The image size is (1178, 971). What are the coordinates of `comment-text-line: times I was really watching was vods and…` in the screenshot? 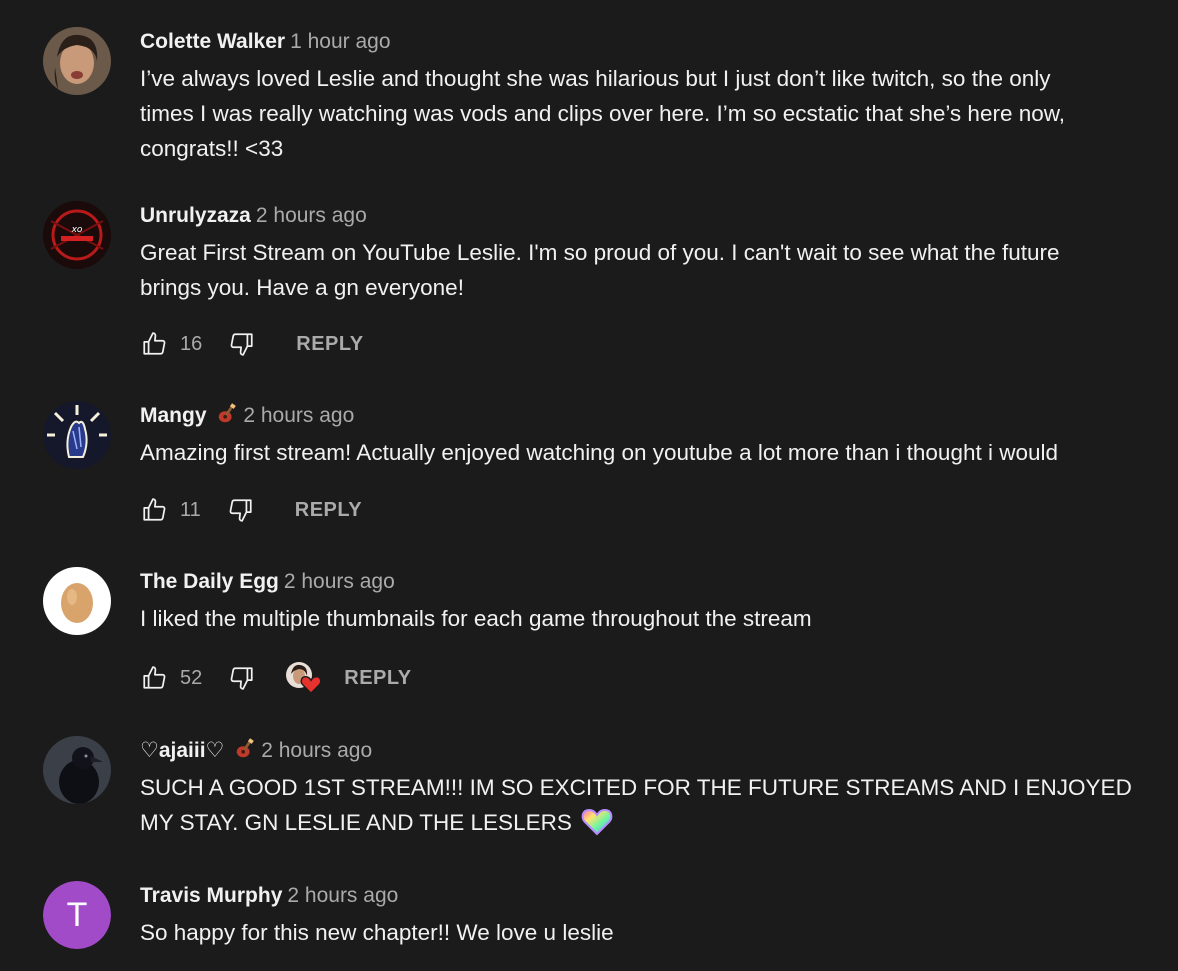 It's located at (603, 113).